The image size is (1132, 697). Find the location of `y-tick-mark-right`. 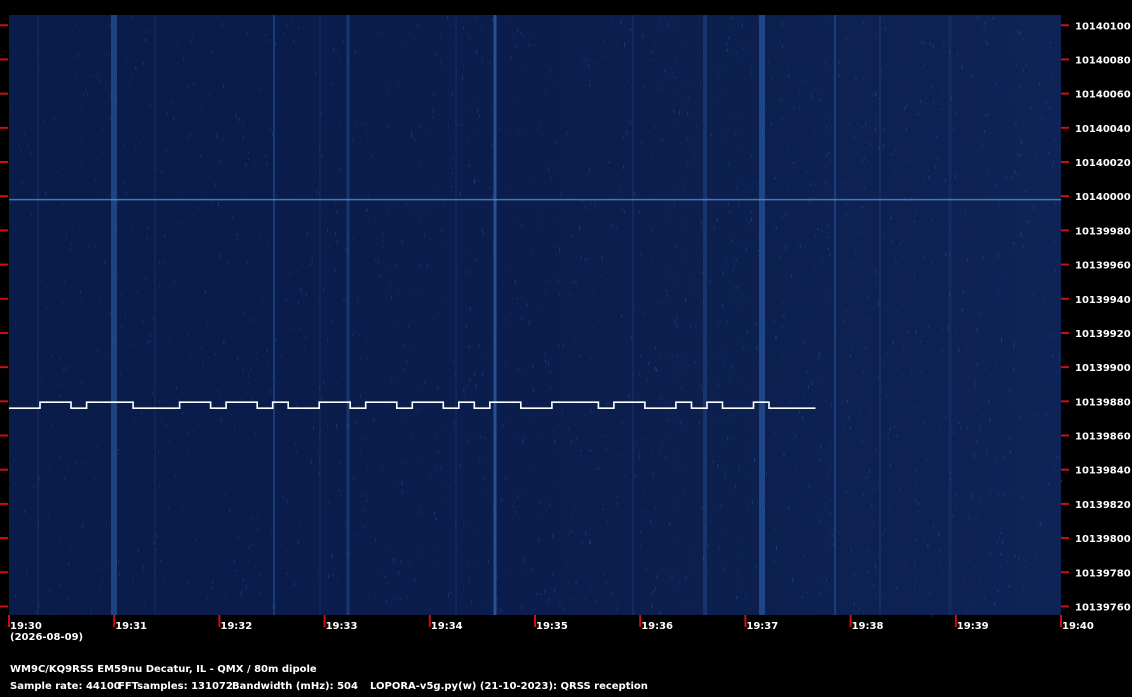

y-tick-mark-right is located at coordinates (1065, 25).